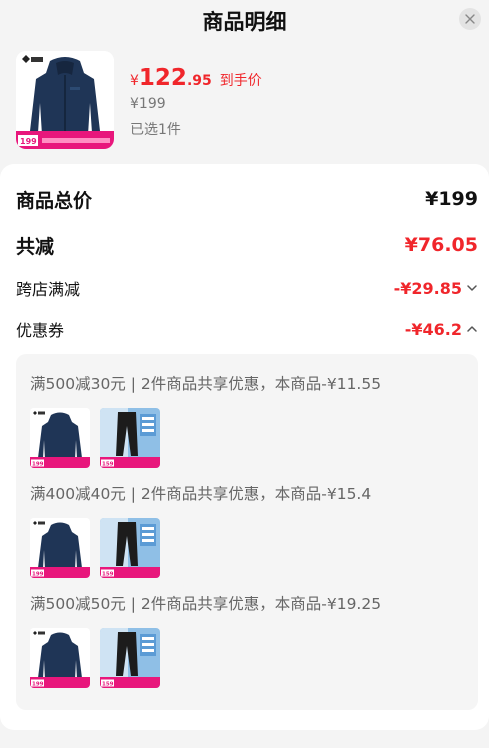  I want to click on coupon-item: 满500减50元 | 2件商品共享优惠，本商品-¥19.25 199 159, so click(250, 640).